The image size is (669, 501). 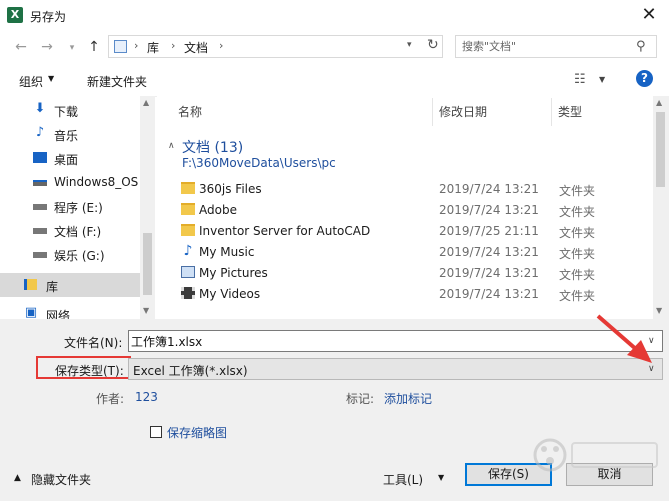 What do you see at coordinates (66, 136) in the screenshot?
I see `nav-item-label: 音乐` at bounding box center [66, 136].